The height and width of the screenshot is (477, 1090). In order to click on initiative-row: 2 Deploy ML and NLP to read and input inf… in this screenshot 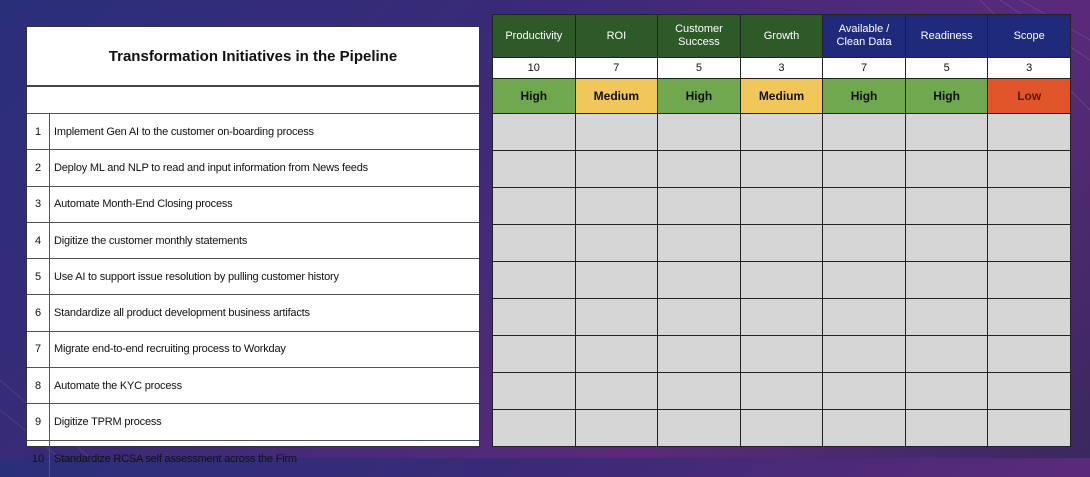, I will do `click(253, 168)`.